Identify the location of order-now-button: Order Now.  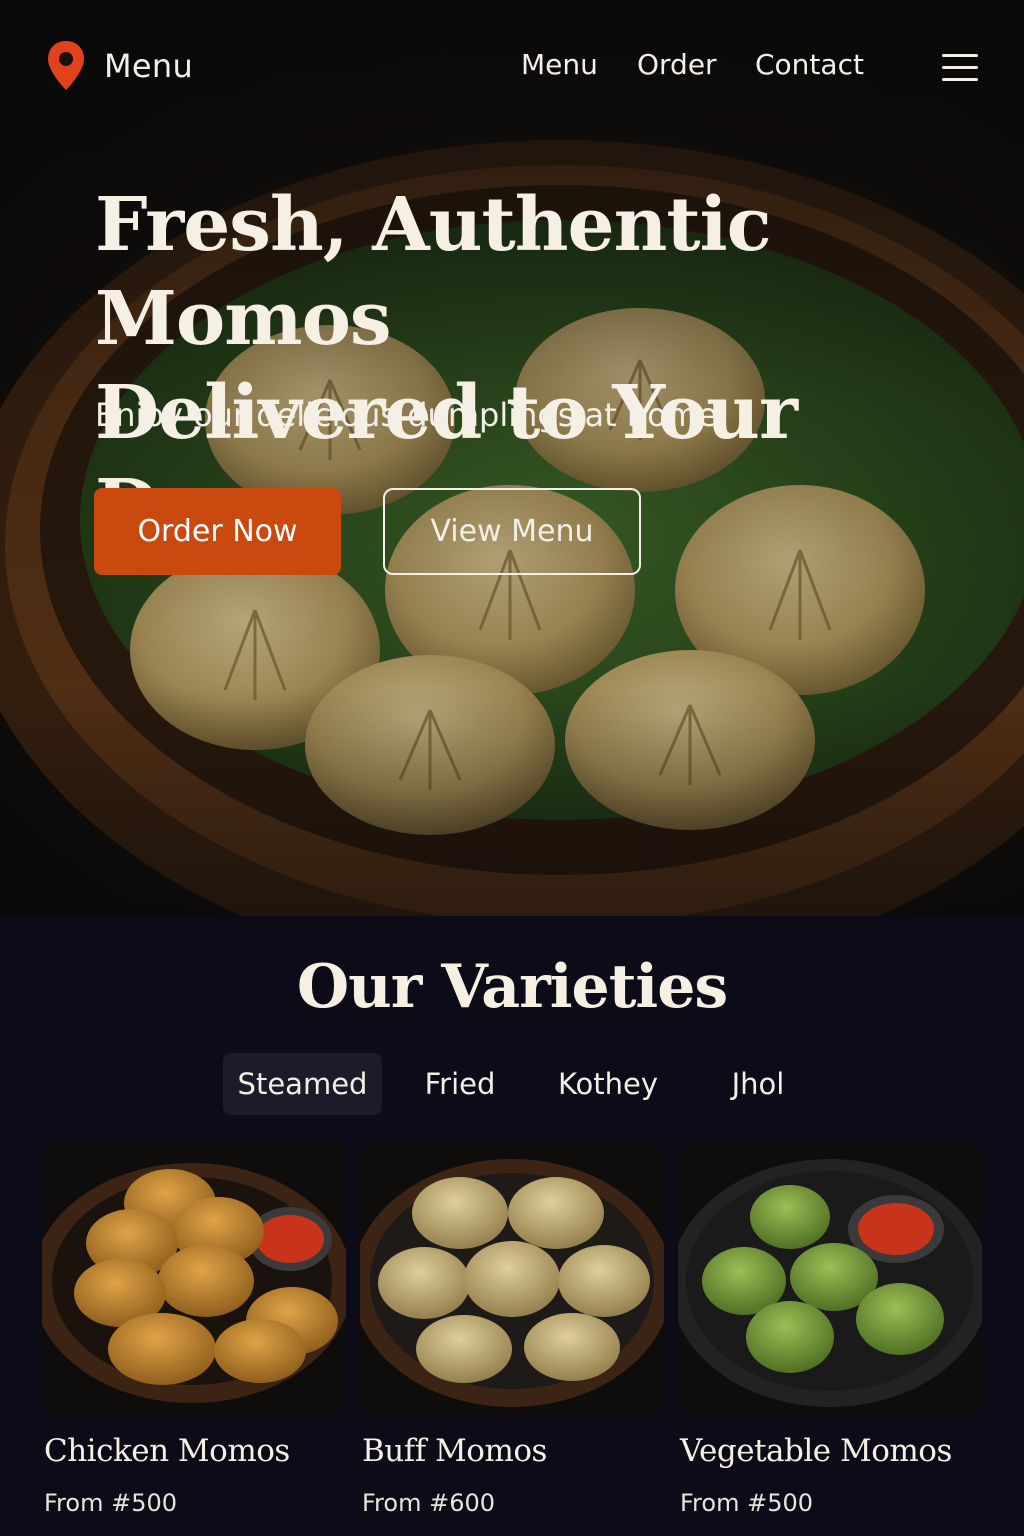
(217, 531).